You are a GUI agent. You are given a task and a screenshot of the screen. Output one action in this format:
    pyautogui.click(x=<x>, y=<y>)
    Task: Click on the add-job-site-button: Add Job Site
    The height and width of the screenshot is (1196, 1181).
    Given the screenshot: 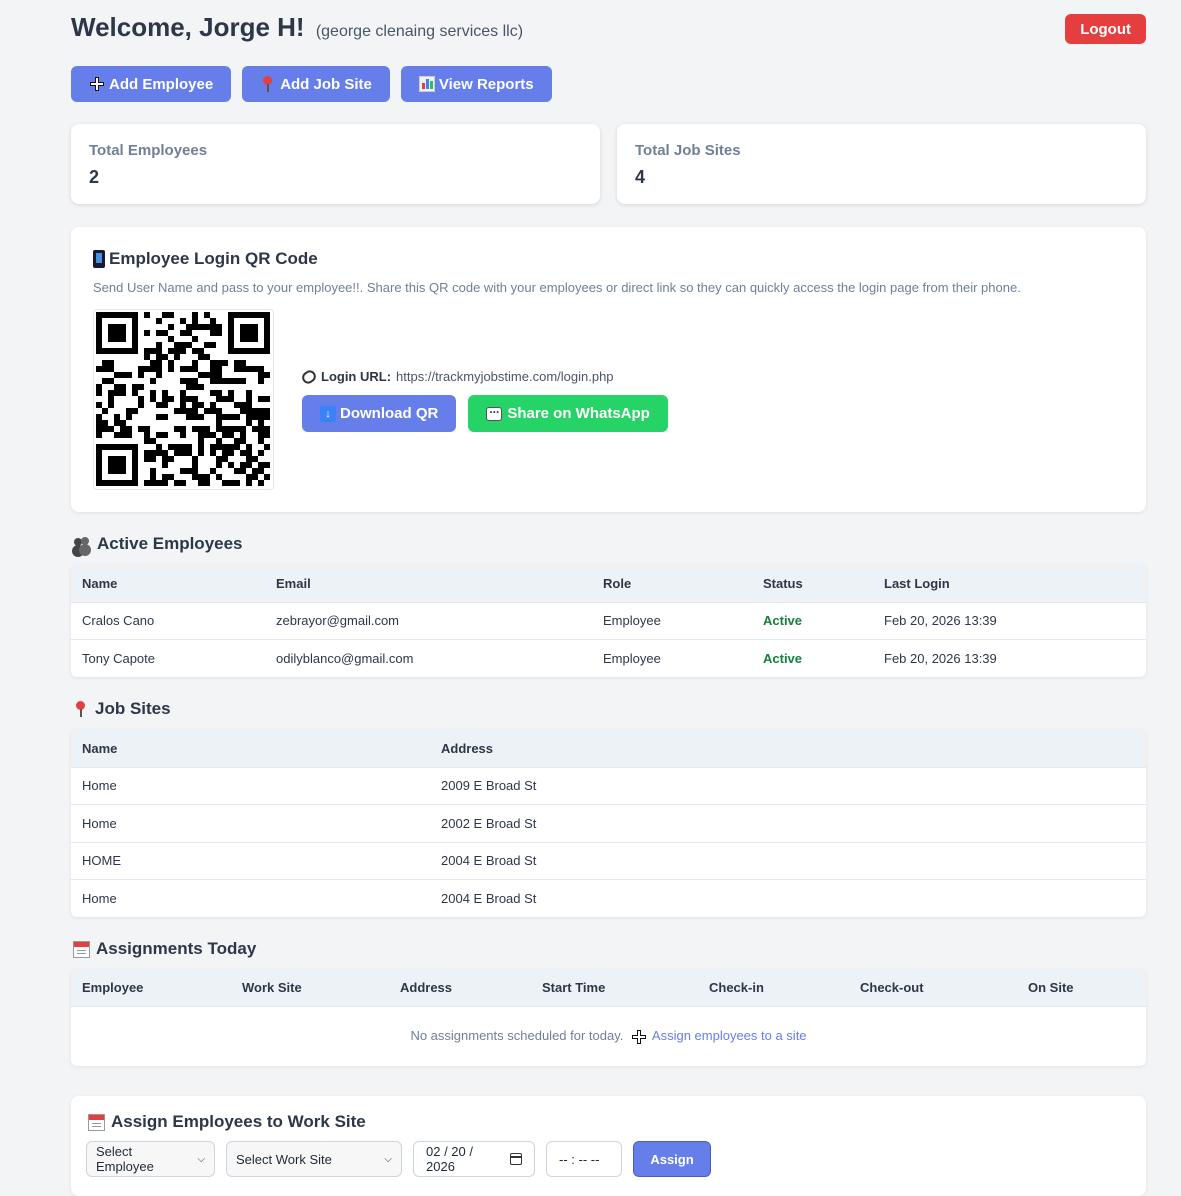 What is the action you would take?
    pyautogui.click(x=316, y=84)
    